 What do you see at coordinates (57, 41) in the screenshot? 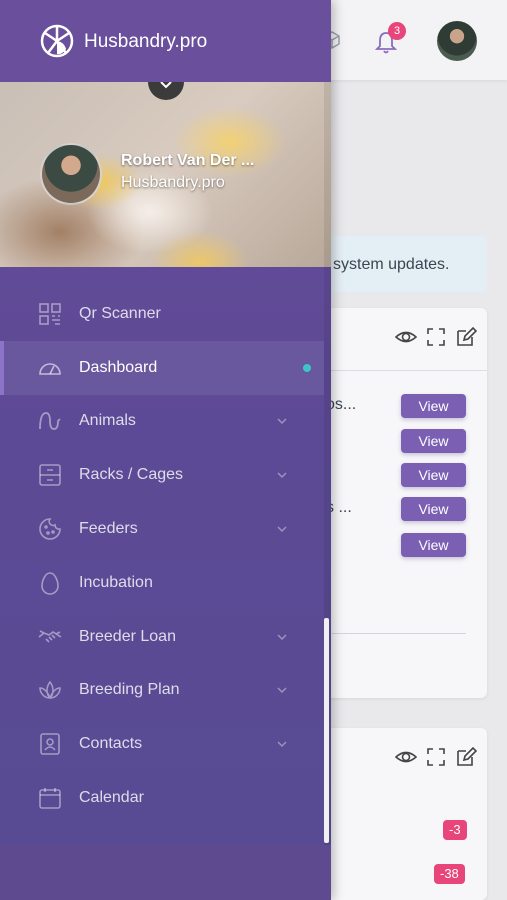
I see `logo-icon` at bounding box center [57, 41].